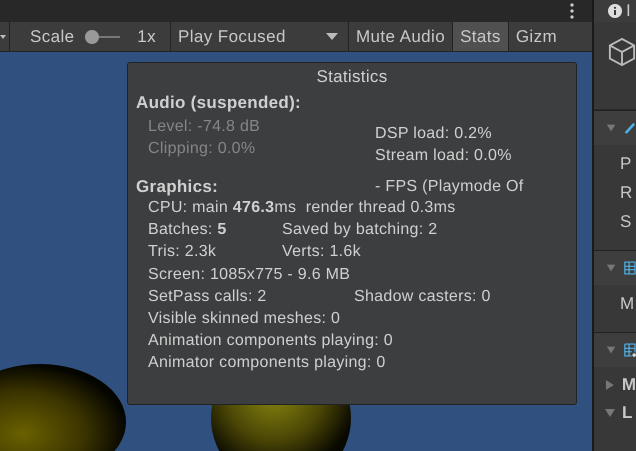  I want to click on field-label: R, so click(626, 192).